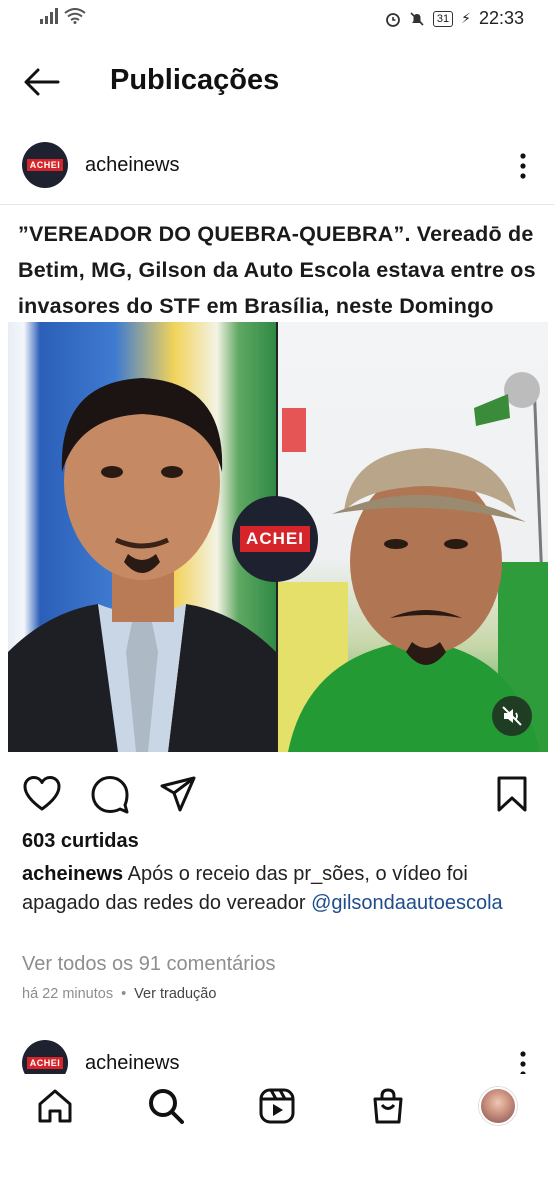 The width and height of the screenshot is (554, 1200). What do you see at coordinates (68, 994) in the screenshot?
I see `post-timestamp: há 22 minutos` at bounding box center [68, 994].